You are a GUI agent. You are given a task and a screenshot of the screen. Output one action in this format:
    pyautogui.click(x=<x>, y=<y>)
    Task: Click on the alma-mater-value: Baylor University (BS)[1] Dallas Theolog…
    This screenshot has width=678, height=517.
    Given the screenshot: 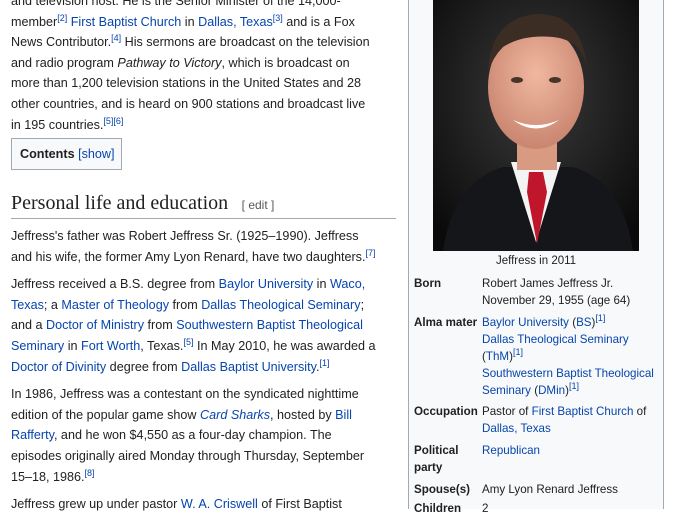 What is the action you would take?
    pyautogui.click(x=568, y=355)
    